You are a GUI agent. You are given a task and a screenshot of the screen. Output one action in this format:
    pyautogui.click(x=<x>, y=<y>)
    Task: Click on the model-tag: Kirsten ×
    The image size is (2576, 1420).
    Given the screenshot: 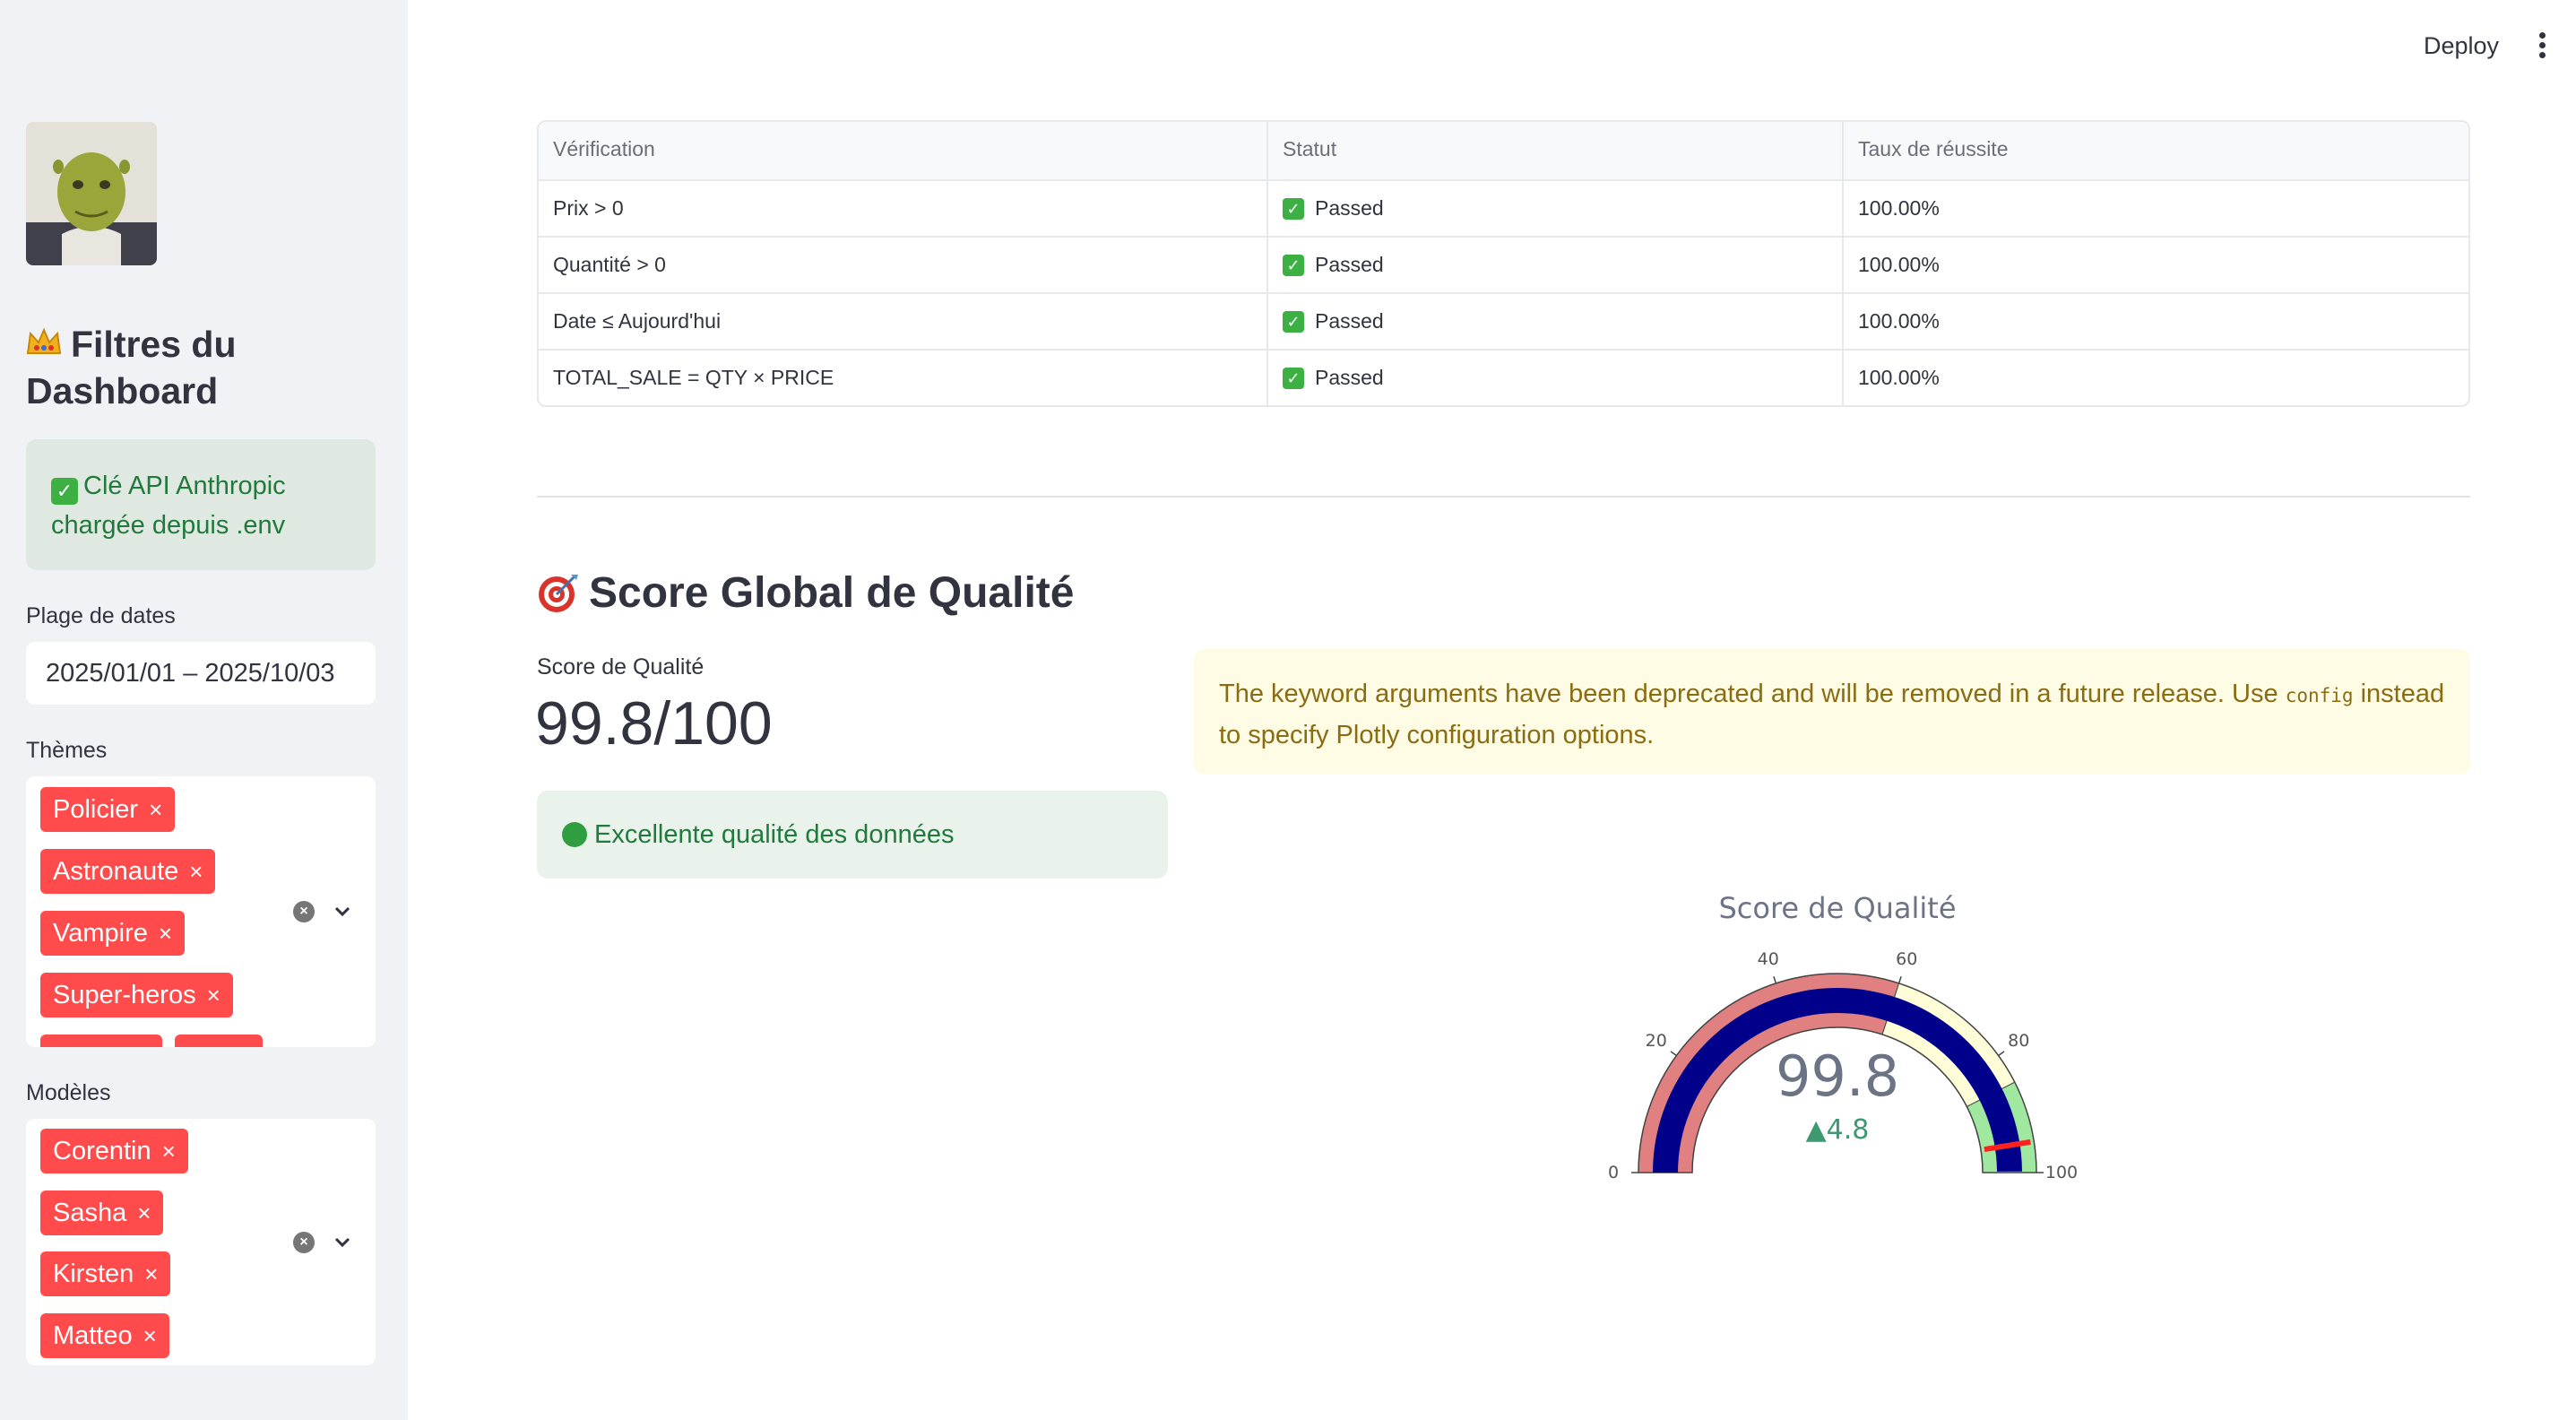 What is the action you would take?
    pyautogui.click(x=105, y=1274)
    